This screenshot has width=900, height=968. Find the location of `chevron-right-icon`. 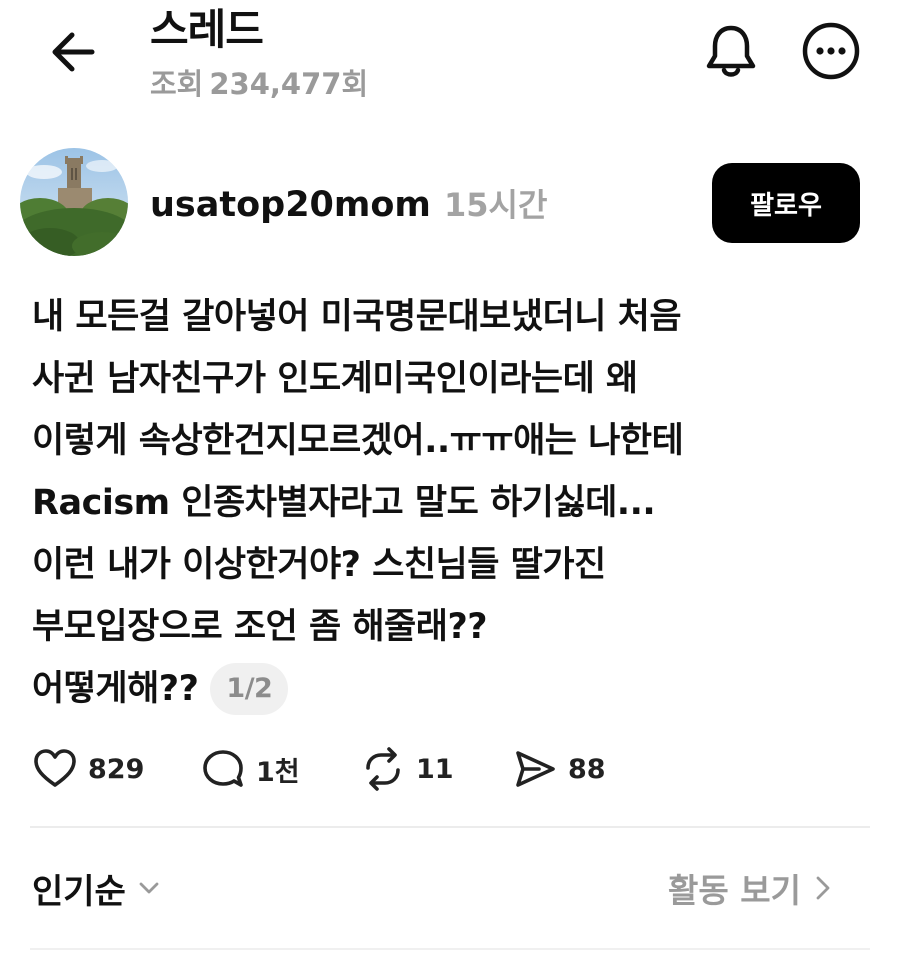

chevron-right-icon is located at coordinates (823, 888).